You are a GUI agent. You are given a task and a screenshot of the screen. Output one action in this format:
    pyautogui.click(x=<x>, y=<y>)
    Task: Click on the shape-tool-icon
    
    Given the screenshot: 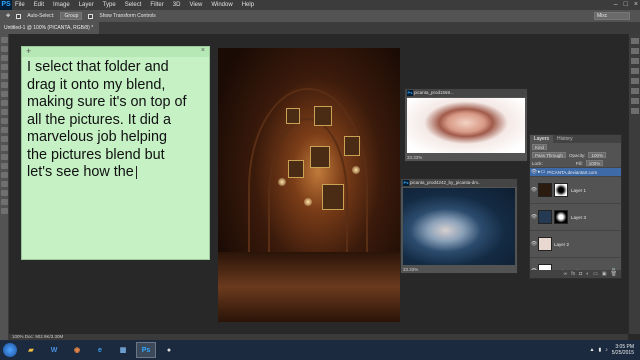 What is the action you would take?
    pyautogui.click(x=4, y=193)
    